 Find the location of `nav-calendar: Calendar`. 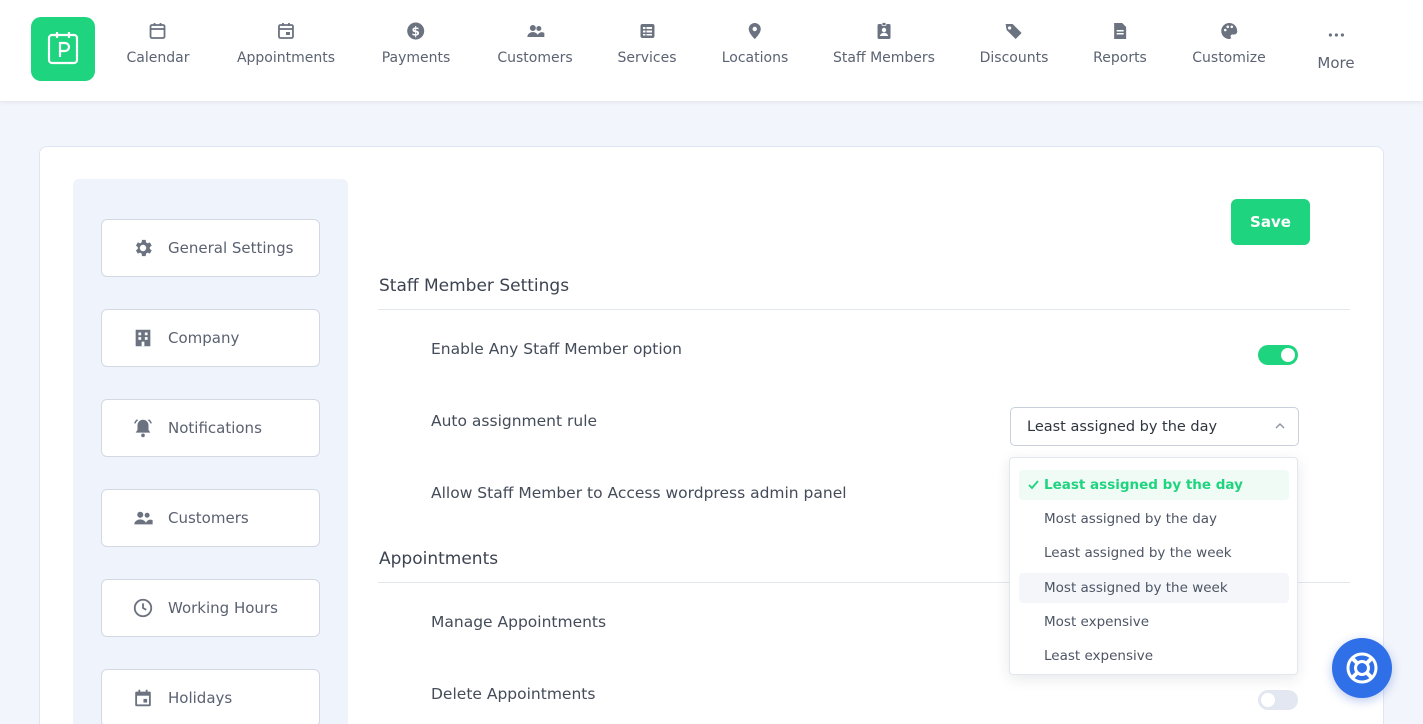

nav-calendar: Calendar is located at coordinates (158, 43).